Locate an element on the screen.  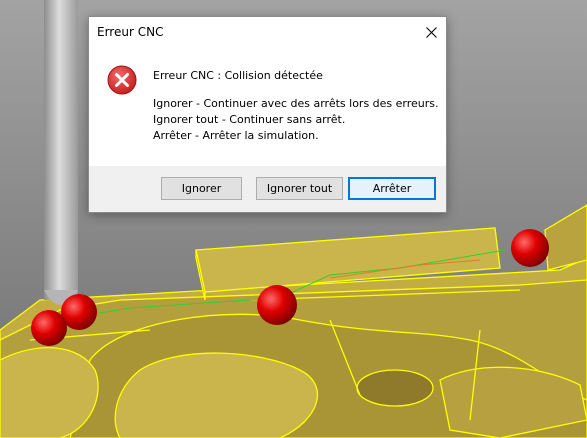
dialog-titlebar: Erreur CNC is located at coordinates (267, 32).